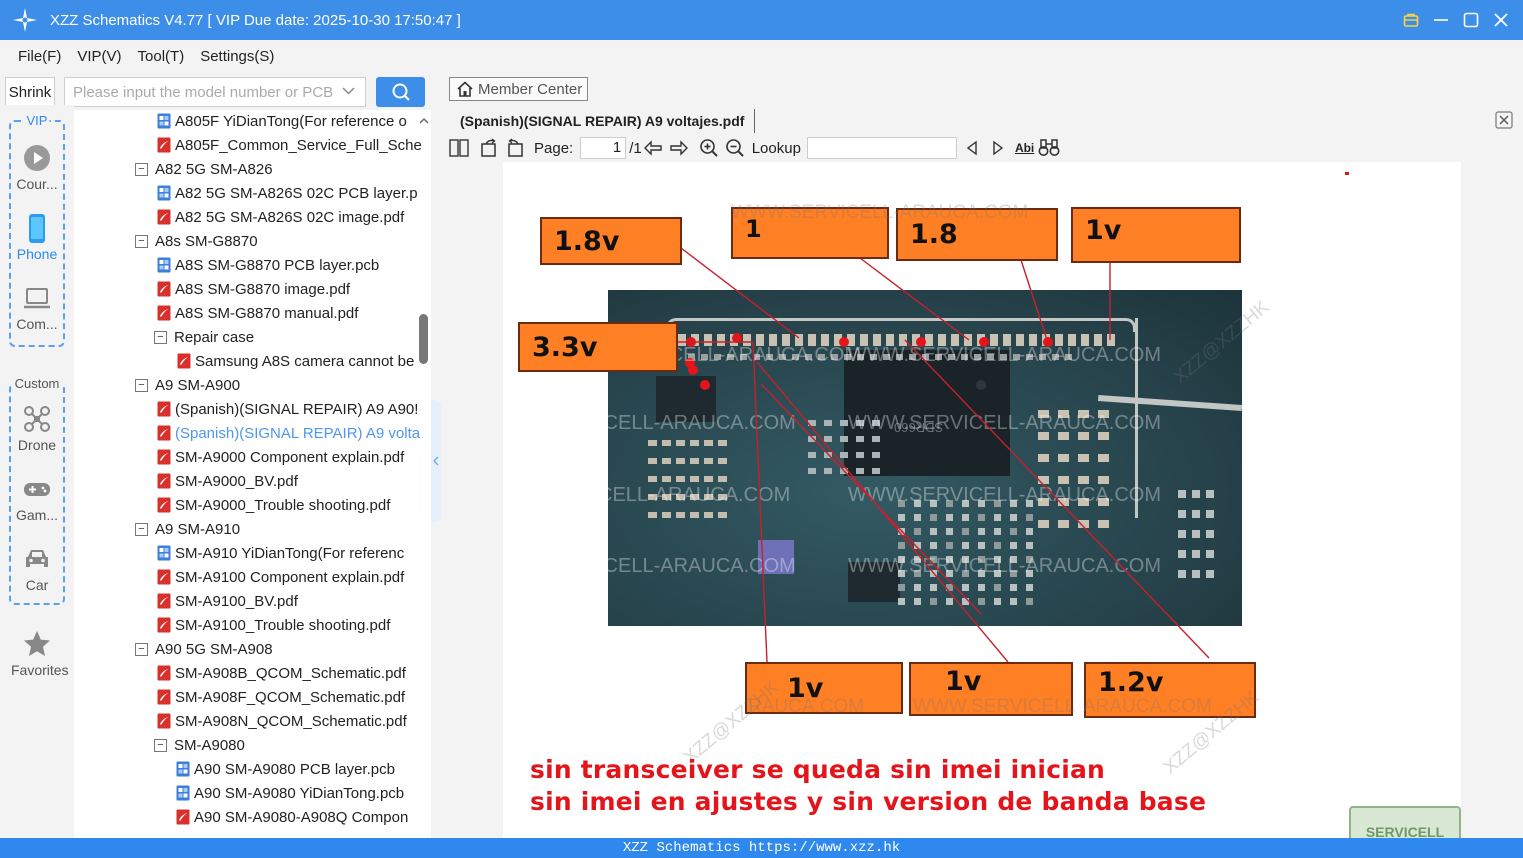  What do you see at coordinates (603, 148) in the screenshot?
I see `page-number-input: 1` at bounding box center [603, 148].